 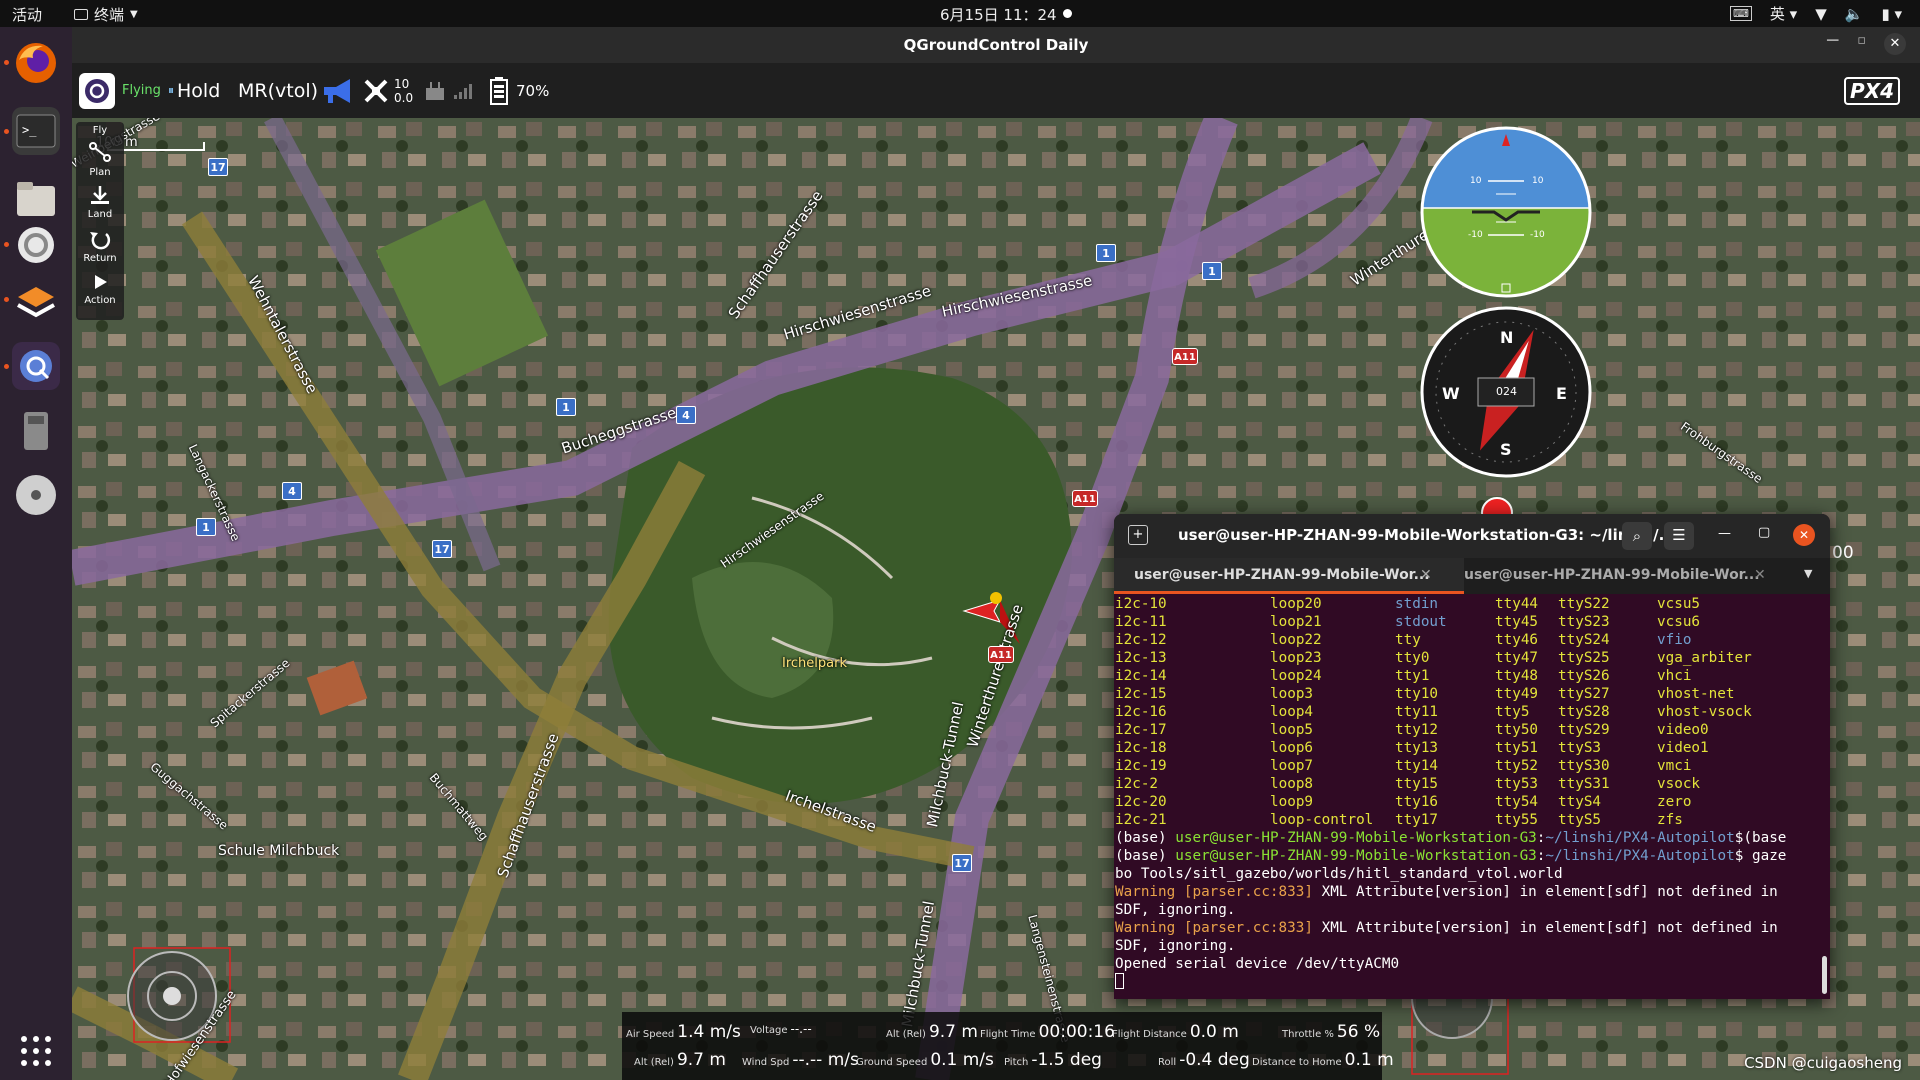 What do you see at coordinates (1861, 44) in the screenshot?
I see `maximize-icon: ▫` at bounding box center [1861, 44].